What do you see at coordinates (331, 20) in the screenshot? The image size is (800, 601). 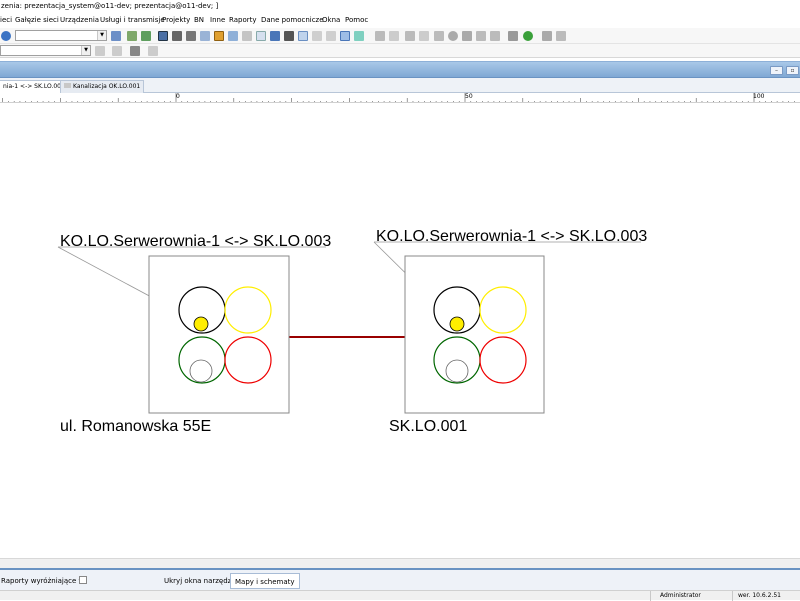 I see `menu-item-okna: Okna` at bounding box center [331, 20].